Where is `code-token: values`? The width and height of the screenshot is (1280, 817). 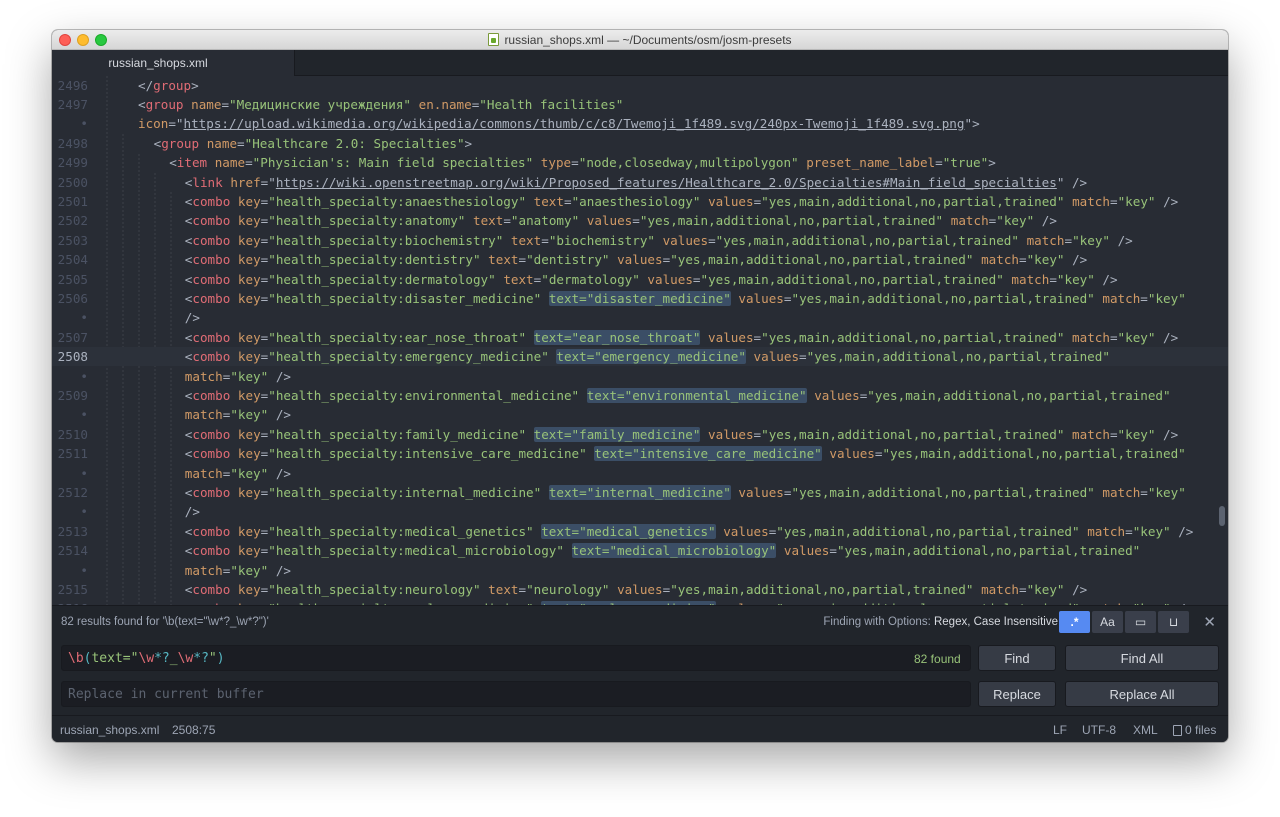 code-token: values is located at coordinates (761, 492).